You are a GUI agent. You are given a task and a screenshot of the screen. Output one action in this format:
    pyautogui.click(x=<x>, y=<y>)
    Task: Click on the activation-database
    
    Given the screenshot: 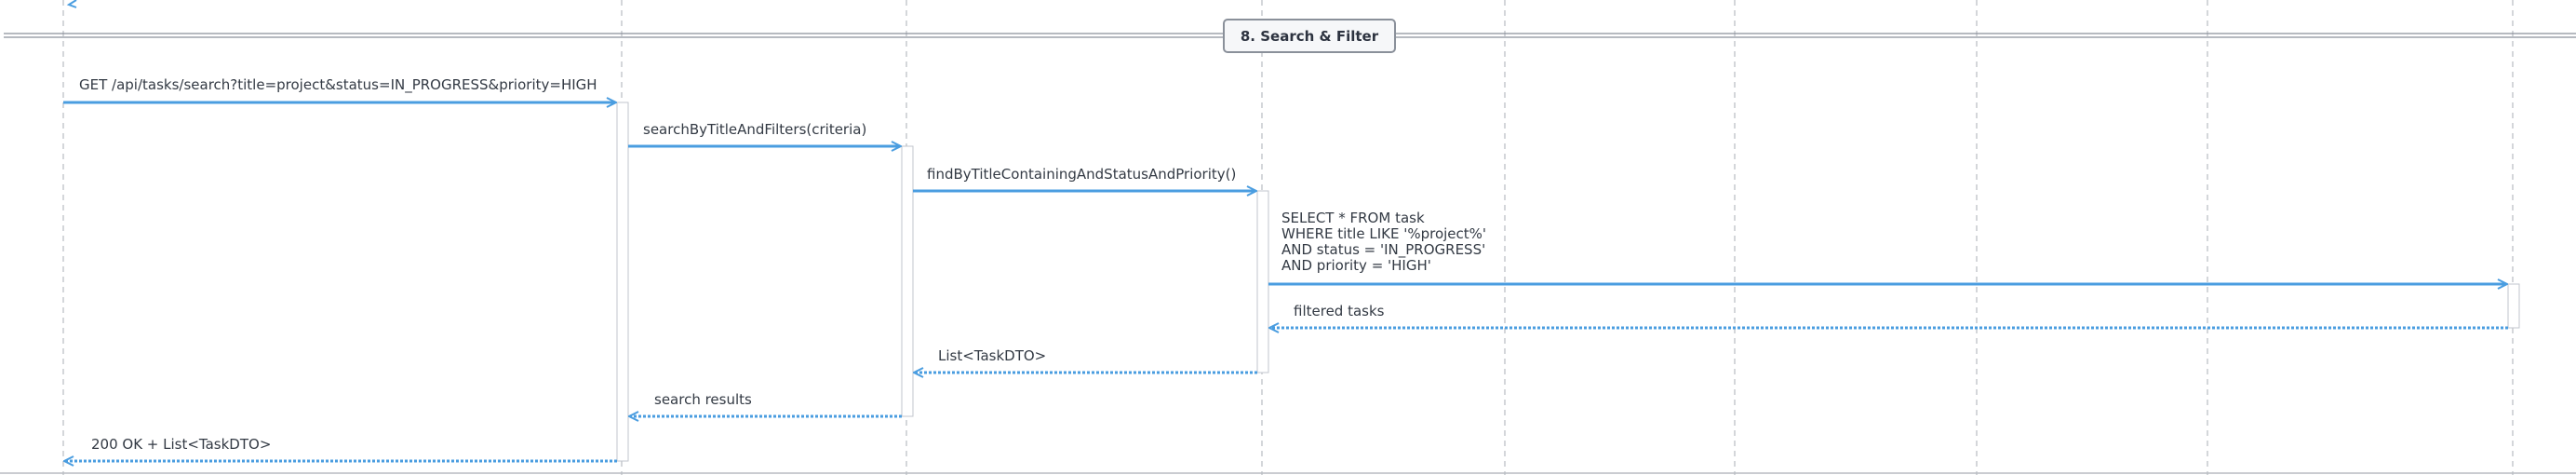 What is the action you would take?
    pyautogui.click(x=2513, y=306)
    